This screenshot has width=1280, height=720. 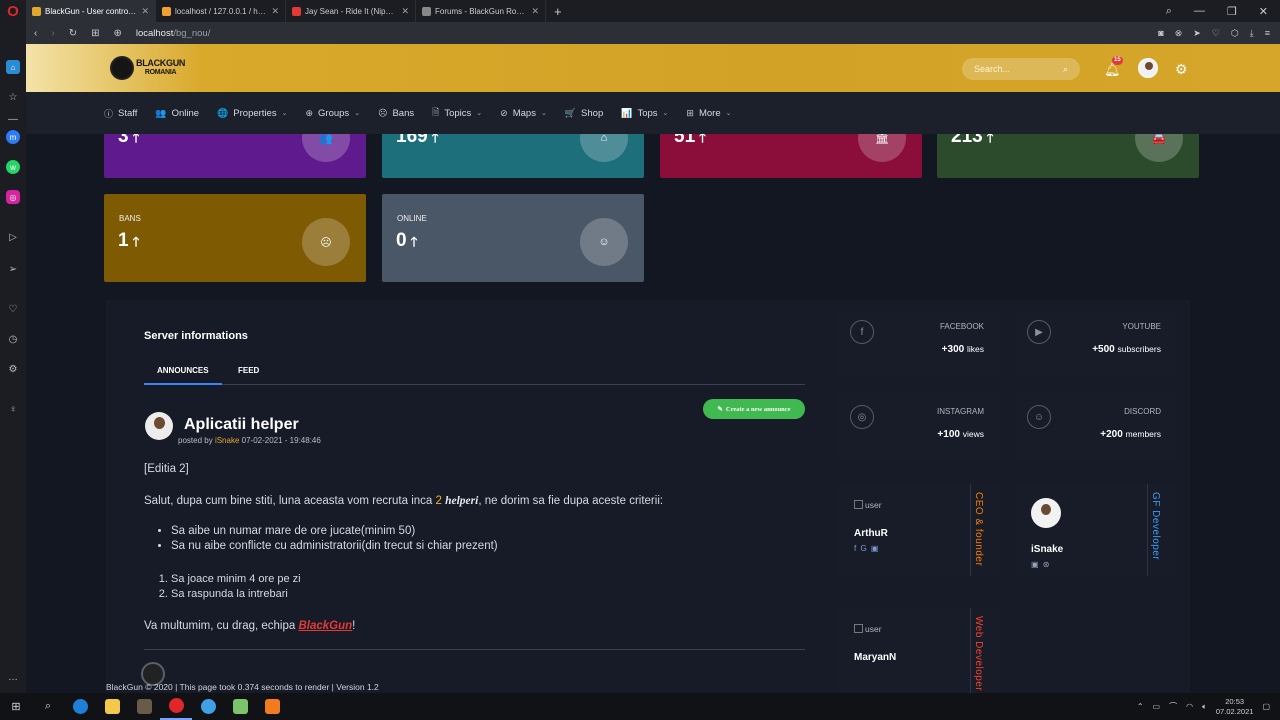 What do you see at coordinates (1021, 69) in the screenshot?
I see `search-input: Search... ⌕` at bounding box center [1021, 69].